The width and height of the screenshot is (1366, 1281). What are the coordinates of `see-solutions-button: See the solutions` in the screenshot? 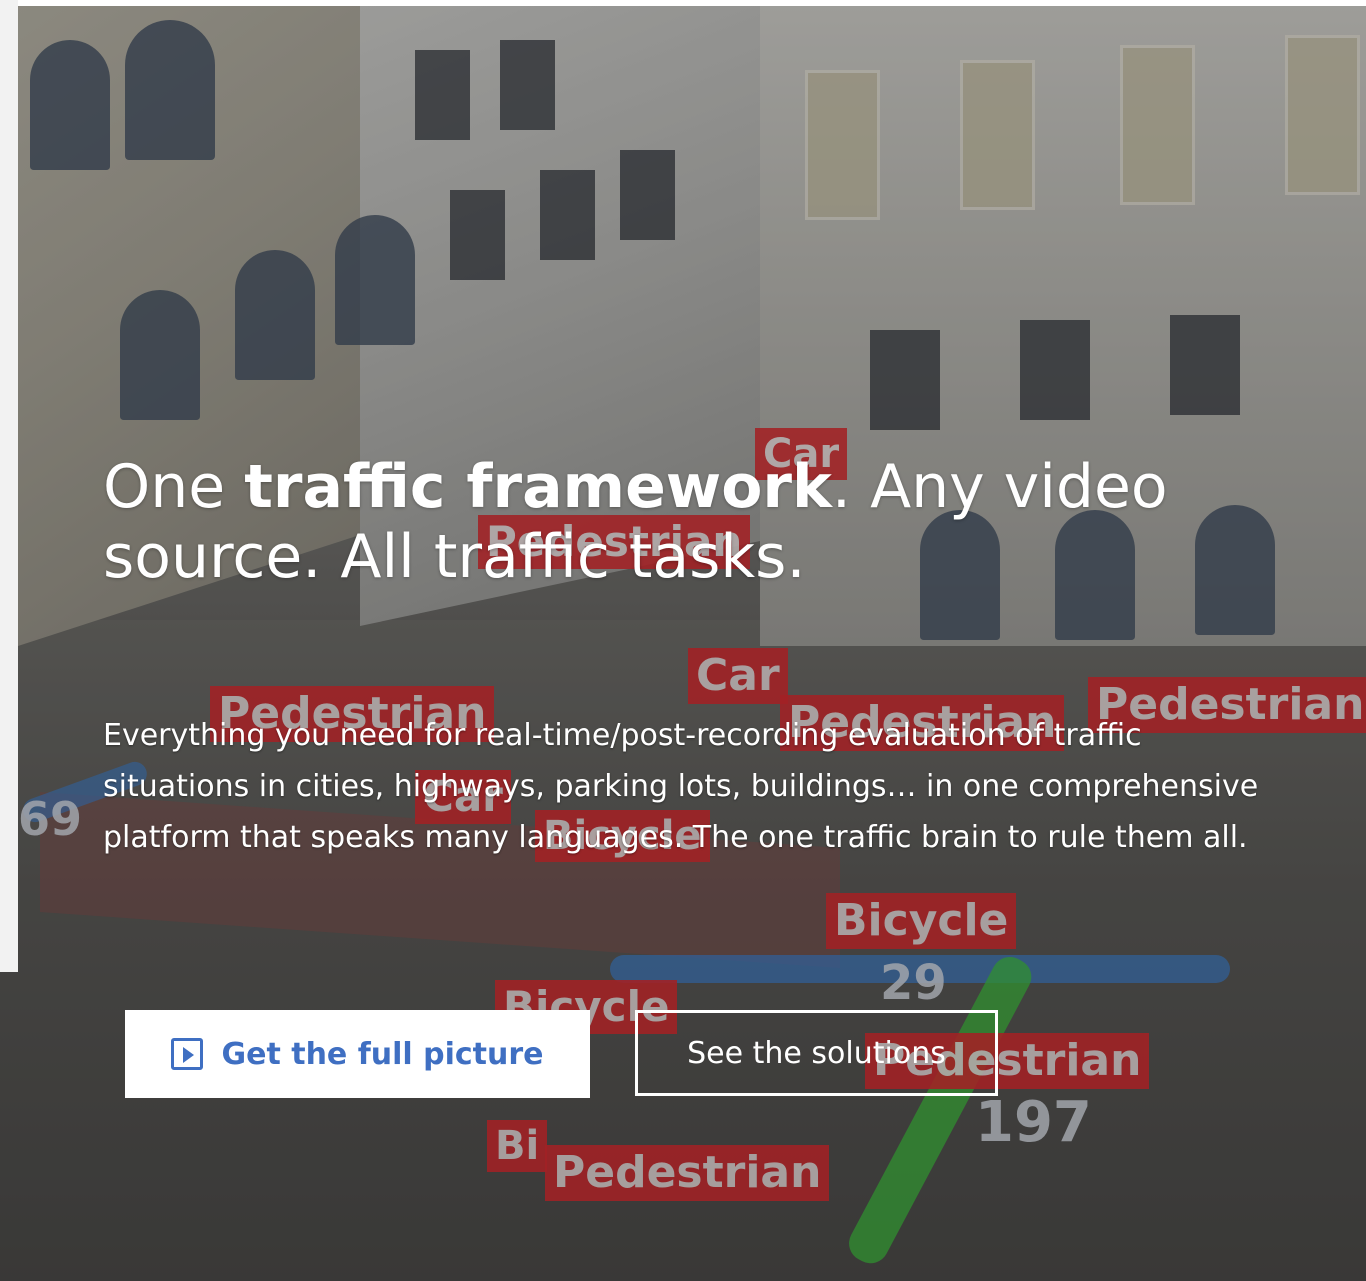 It's located at (816, 1053).